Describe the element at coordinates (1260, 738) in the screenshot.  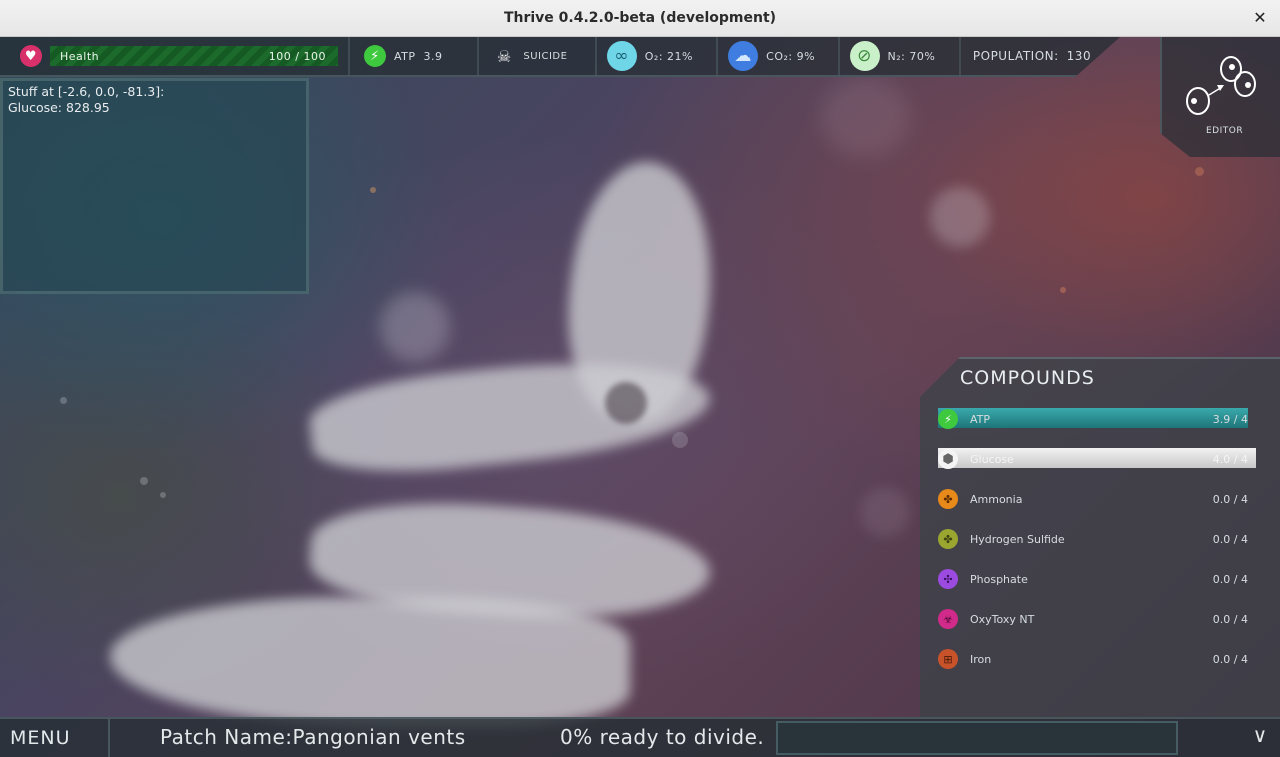
I see `chevron-down-icon: ∨` at that location.